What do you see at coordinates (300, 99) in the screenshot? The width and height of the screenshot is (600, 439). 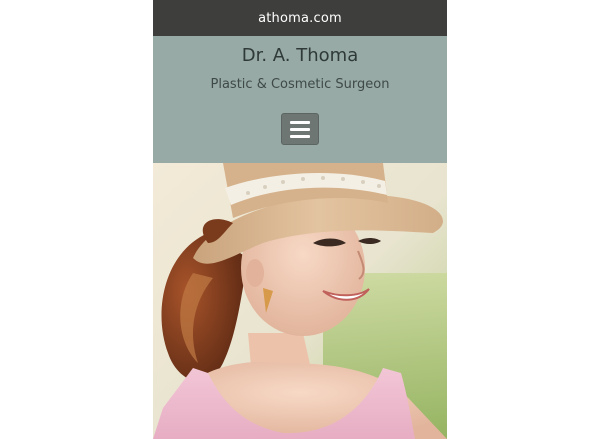 I see `site-header: Dr. A. Thoma Plastic & Cosmetic Surgeon` at bounding box center [300, 99].